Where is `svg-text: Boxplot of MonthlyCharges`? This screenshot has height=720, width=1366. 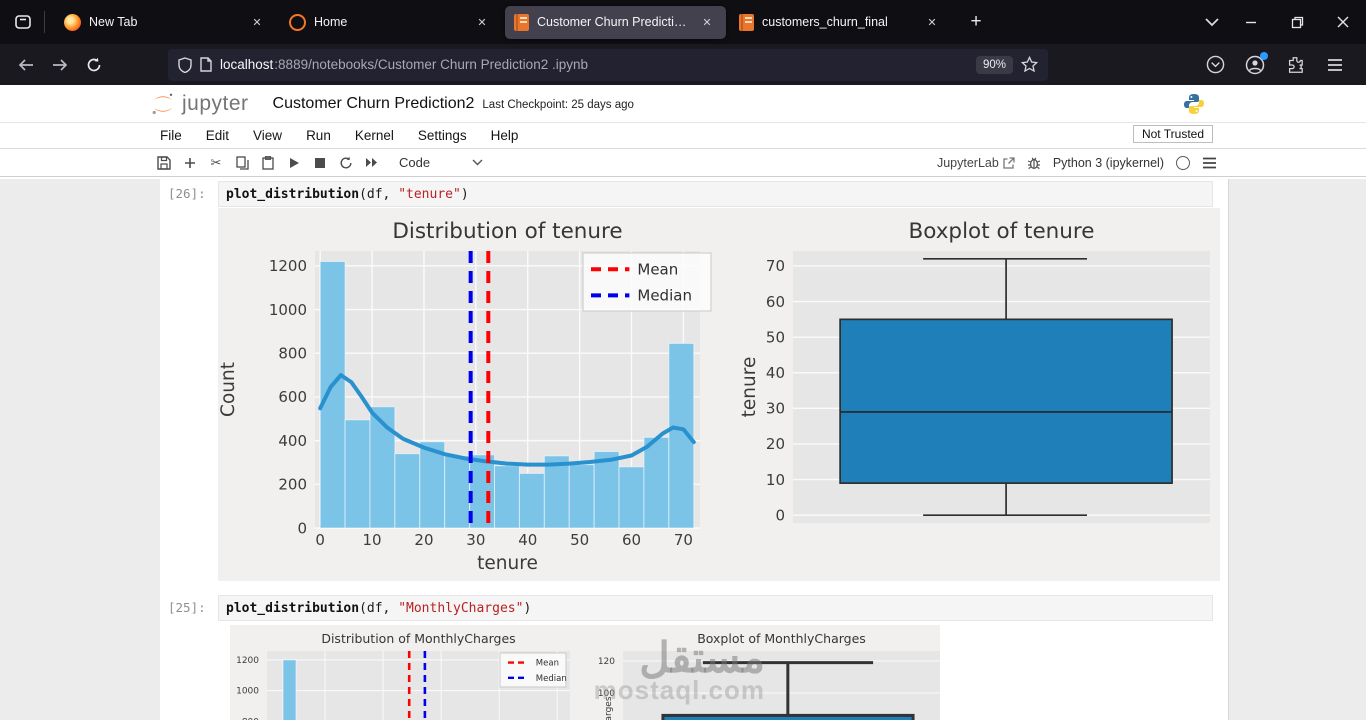 svg-text: Boxplot of MonthlyCharges is located at coordinates (781, 638).